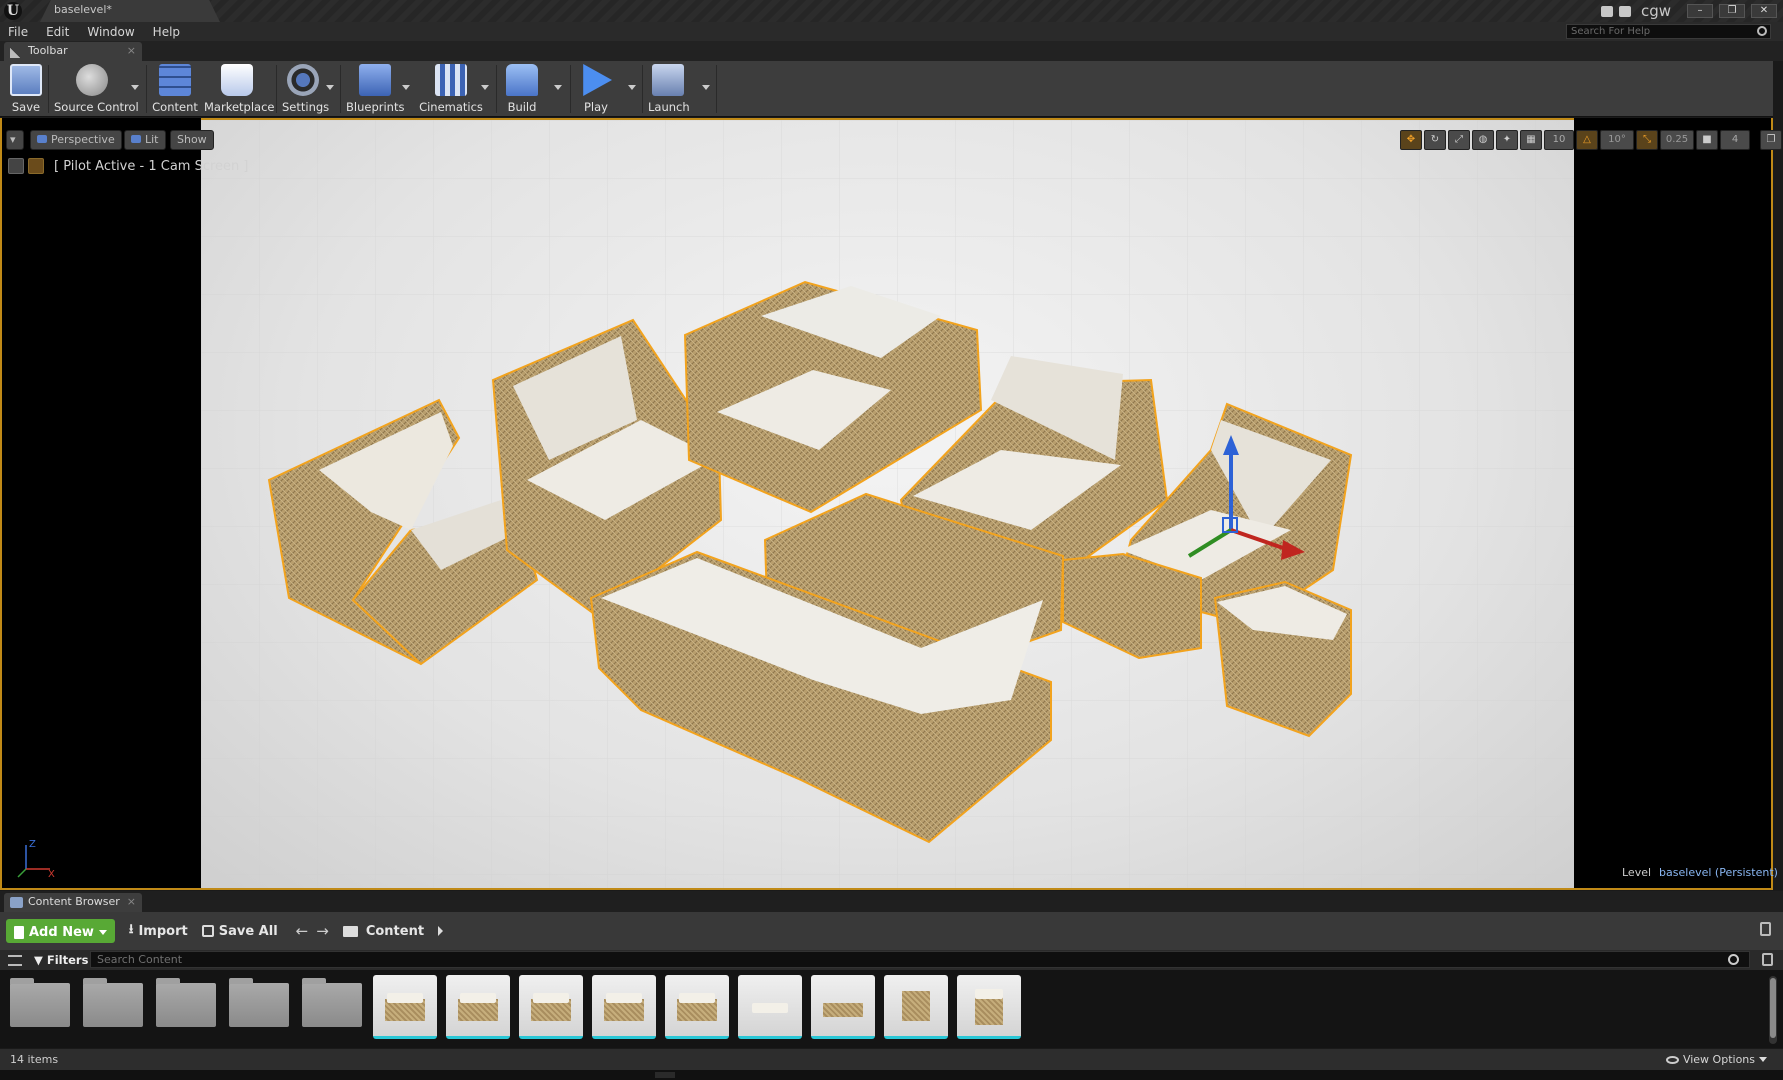 This screenshot has width=1783, height=1080. I want to click on menu-window: Window, so click(110, 32).